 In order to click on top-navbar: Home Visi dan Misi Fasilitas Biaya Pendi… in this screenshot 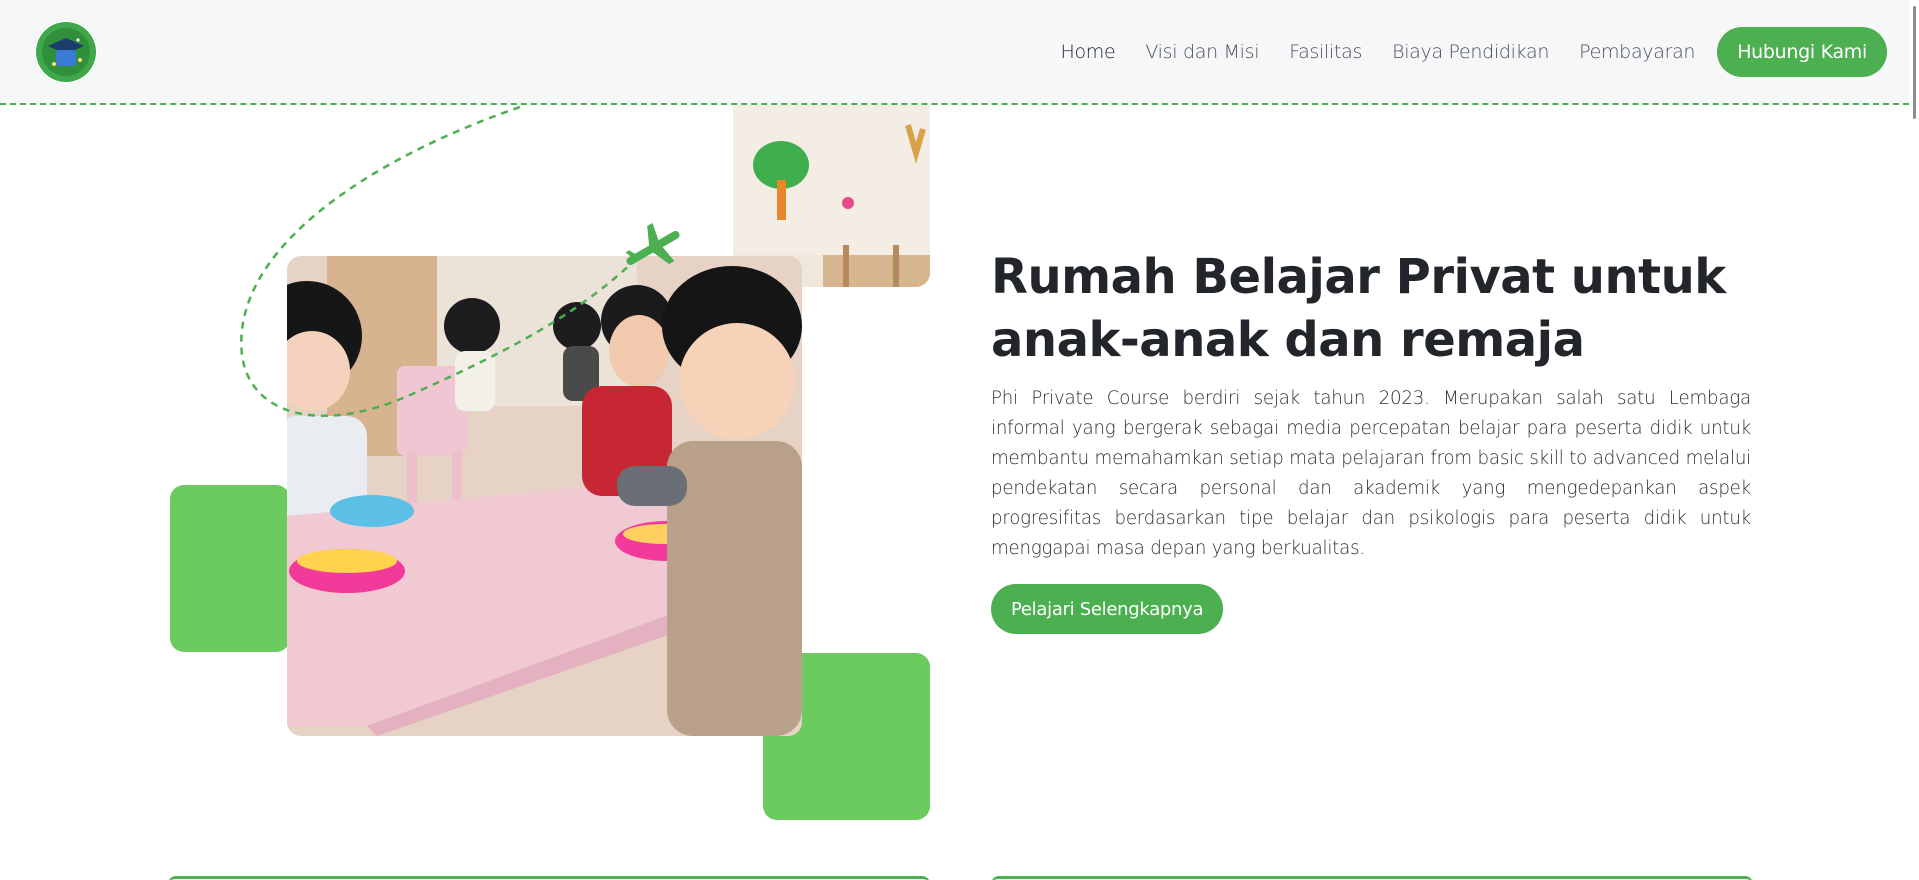, I will do `click(959, 52)`.